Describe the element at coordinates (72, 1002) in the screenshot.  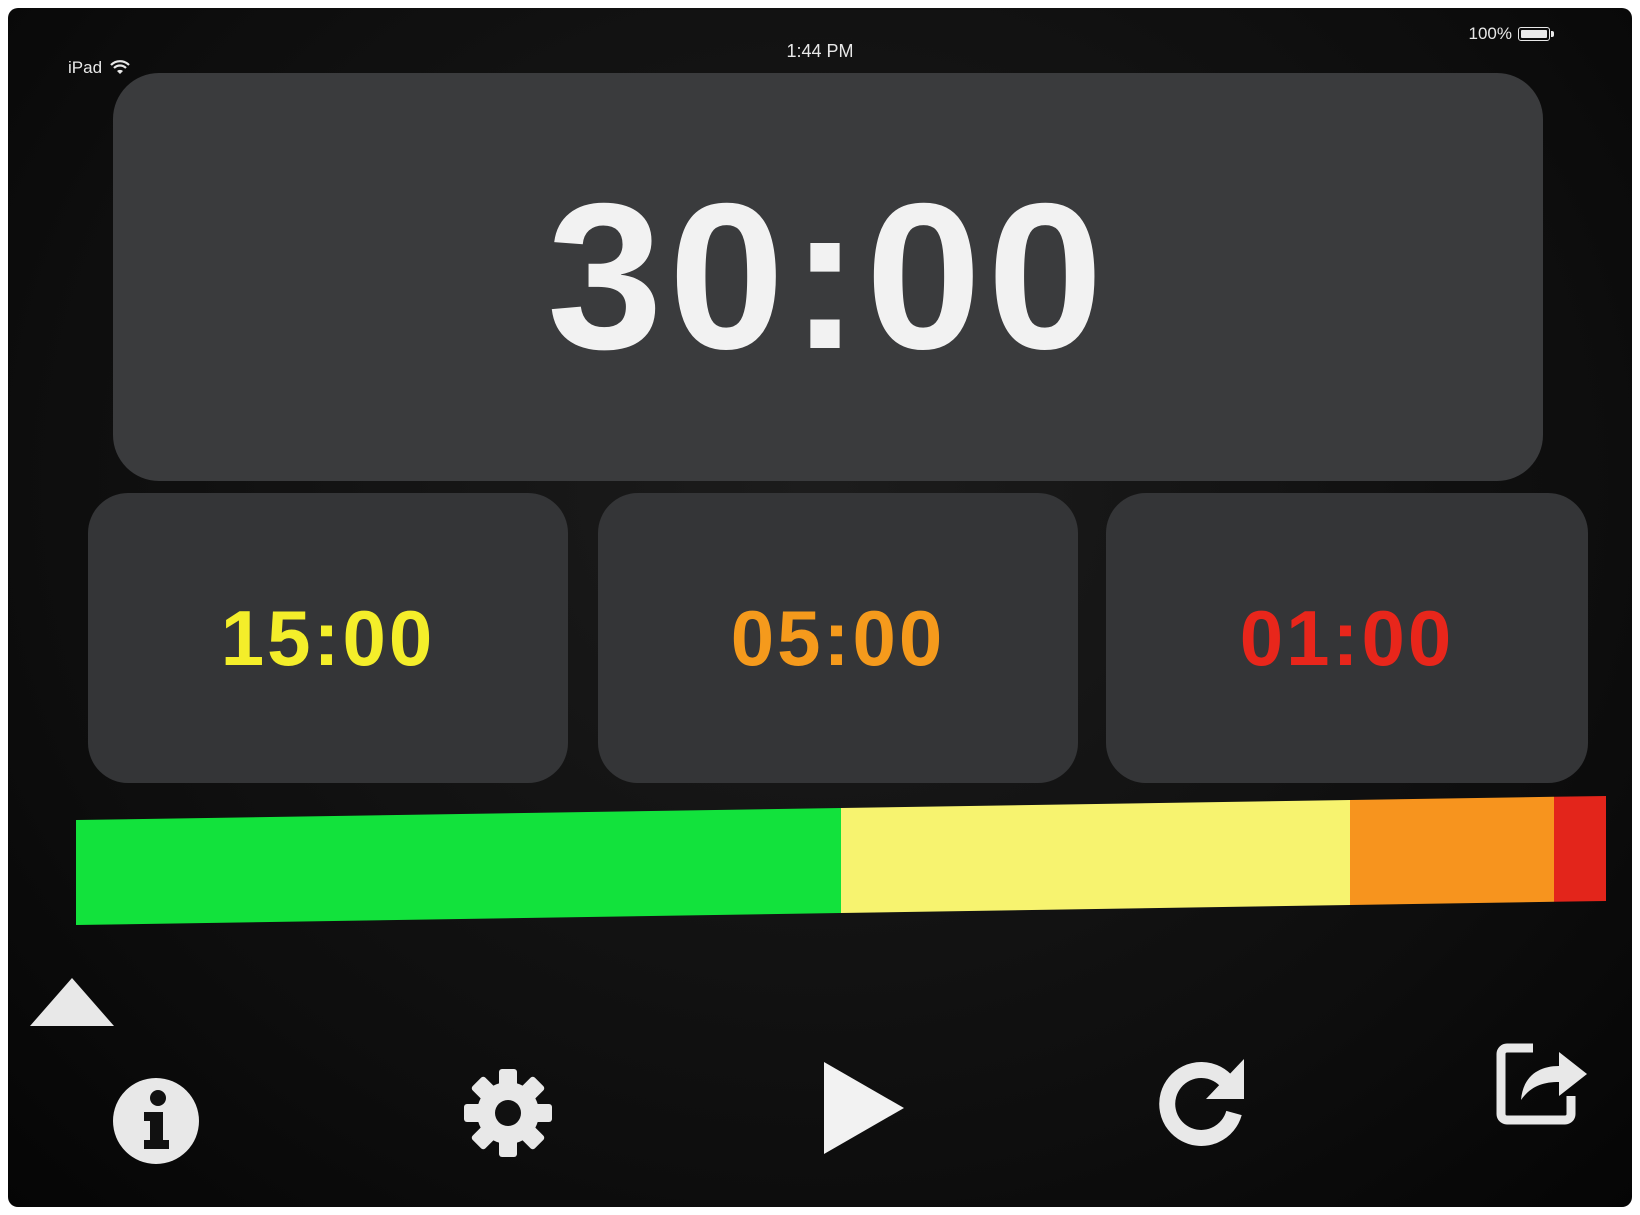
I see `progress-marker-icon` at that location.